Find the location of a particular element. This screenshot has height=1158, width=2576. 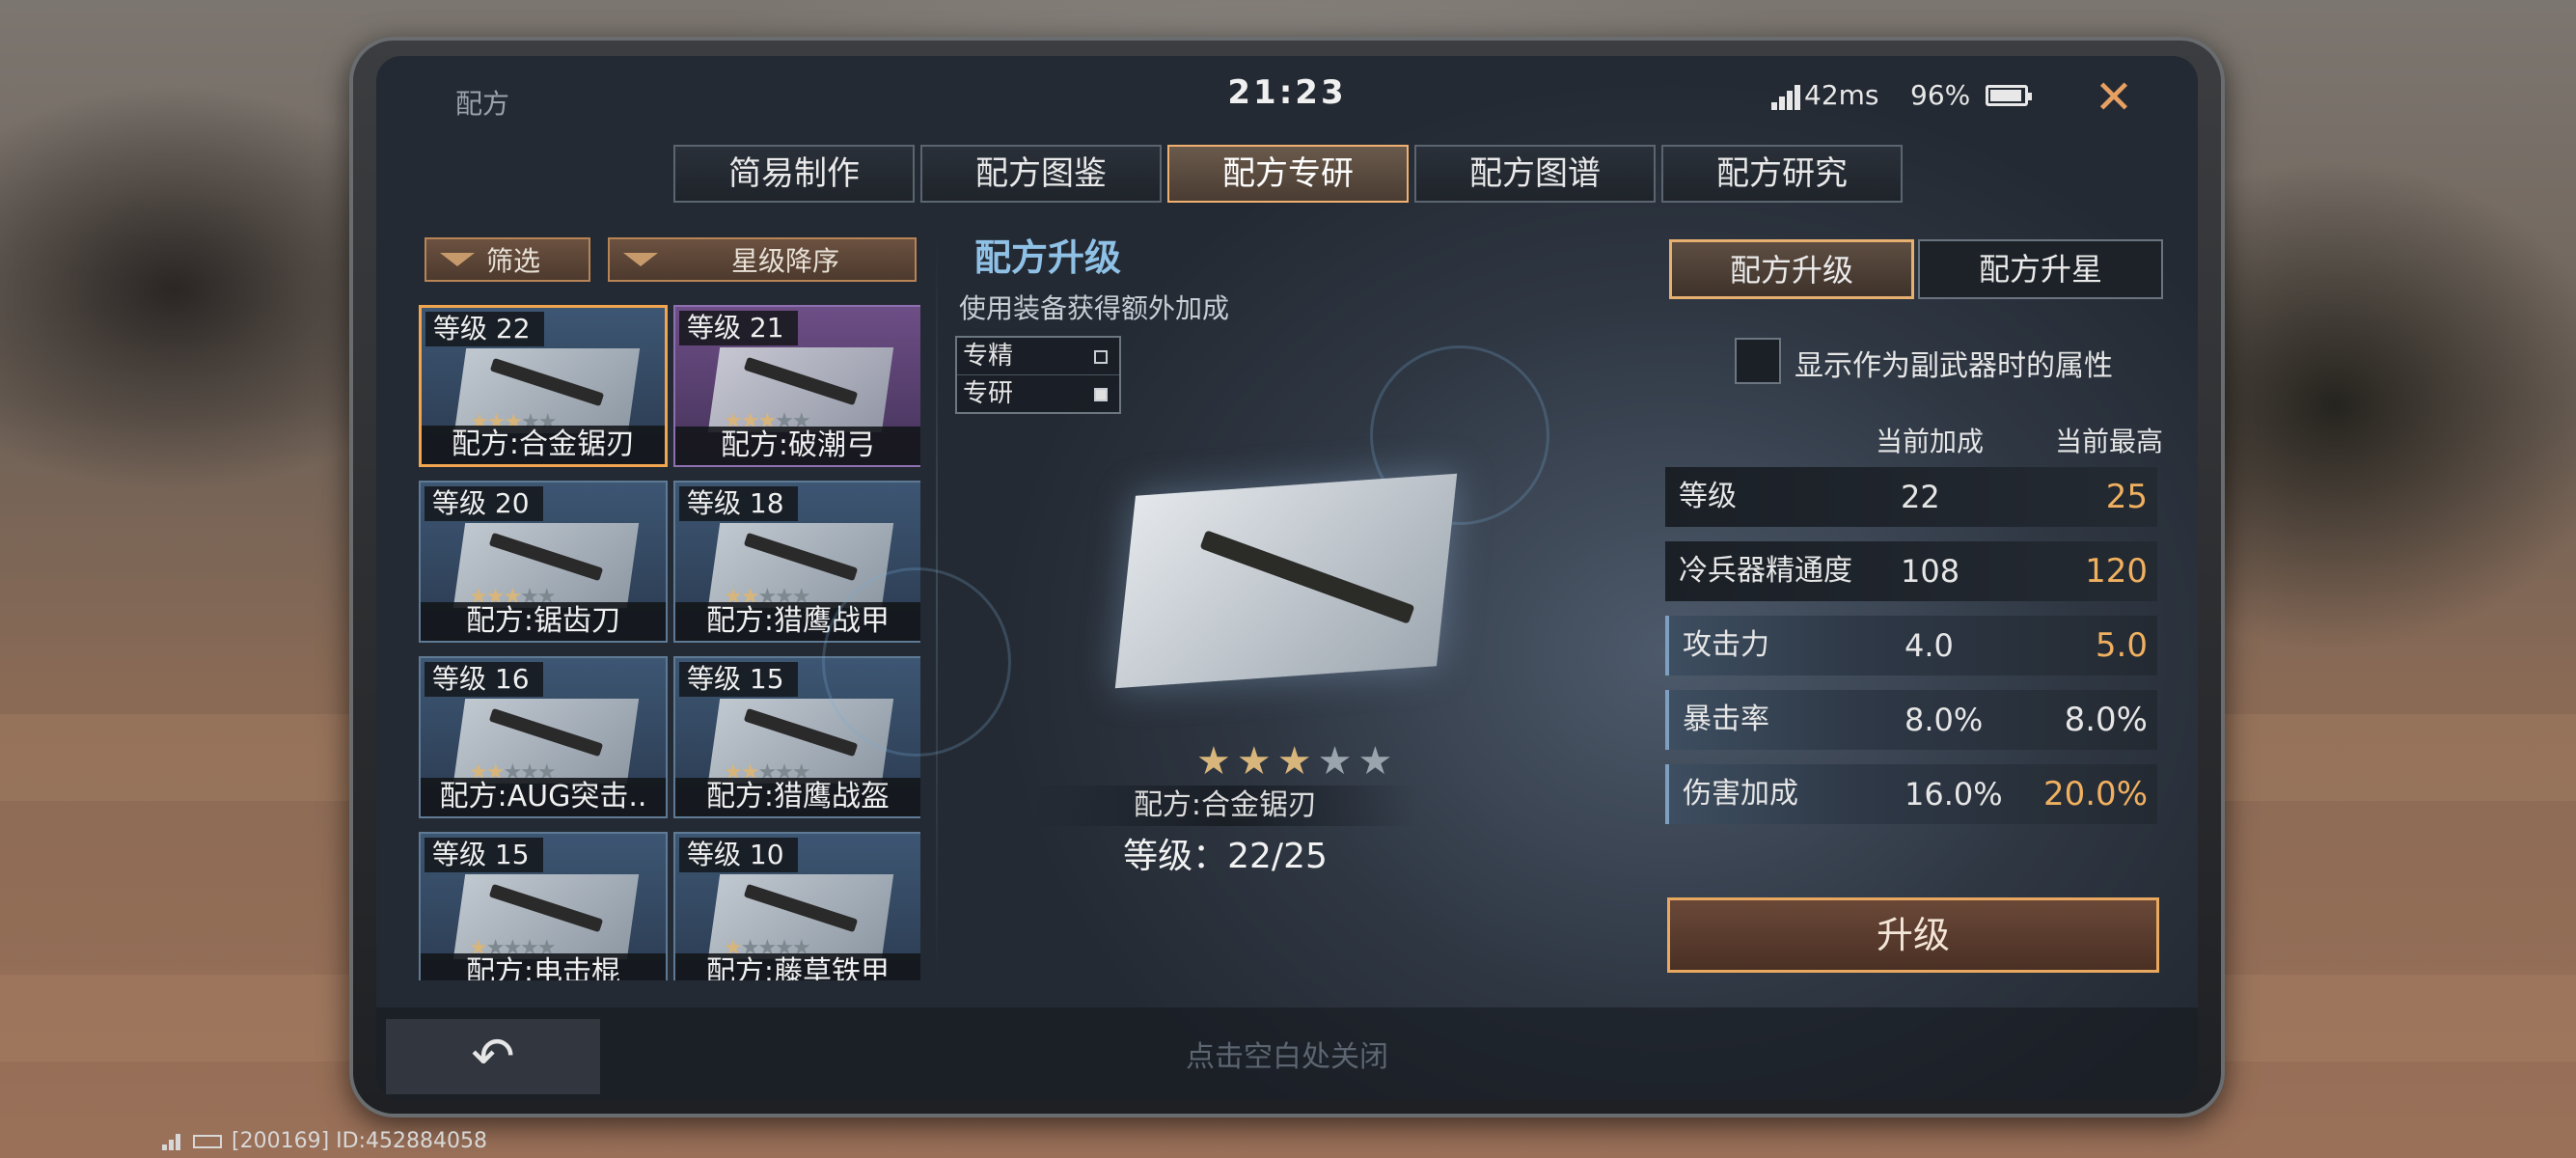

recipe-level: 等级 16 is located at coordinates (484, 679).